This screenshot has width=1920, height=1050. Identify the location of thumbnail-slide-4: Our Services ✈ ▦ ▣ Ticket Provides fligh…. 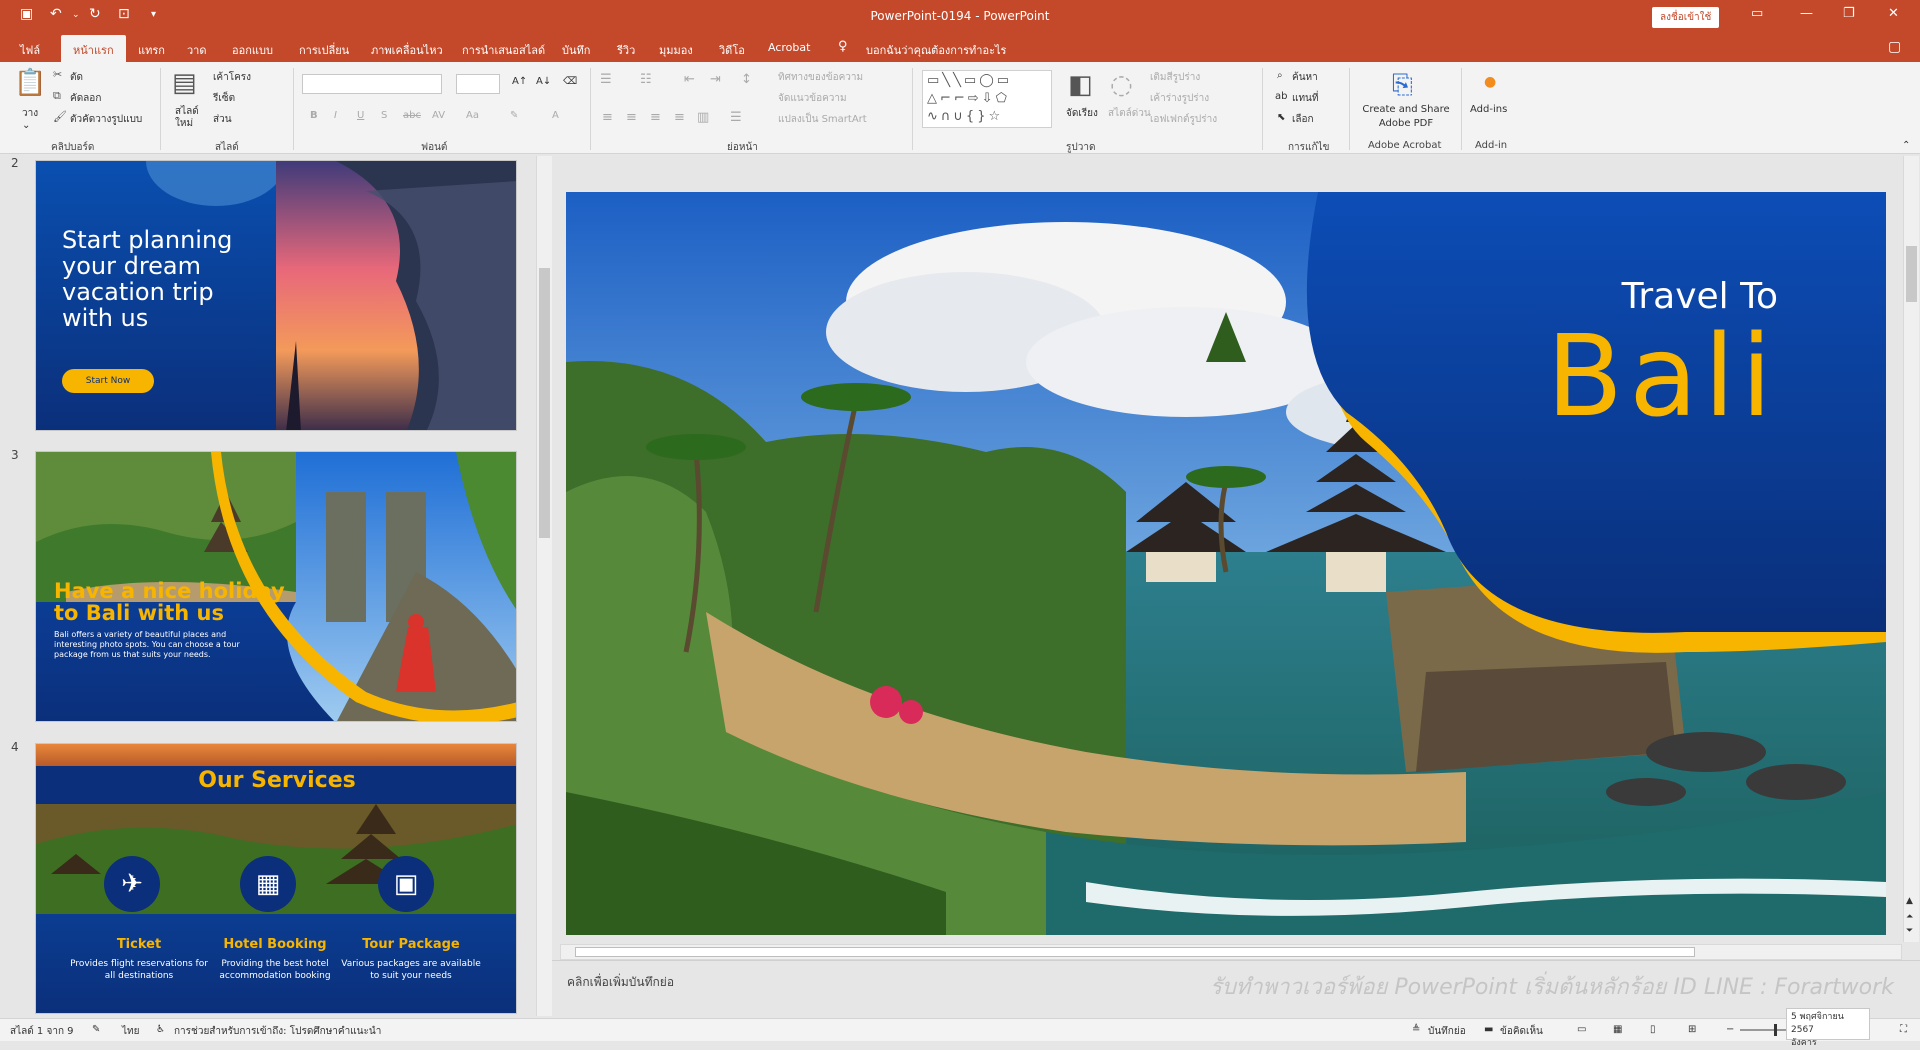
(276, 878).